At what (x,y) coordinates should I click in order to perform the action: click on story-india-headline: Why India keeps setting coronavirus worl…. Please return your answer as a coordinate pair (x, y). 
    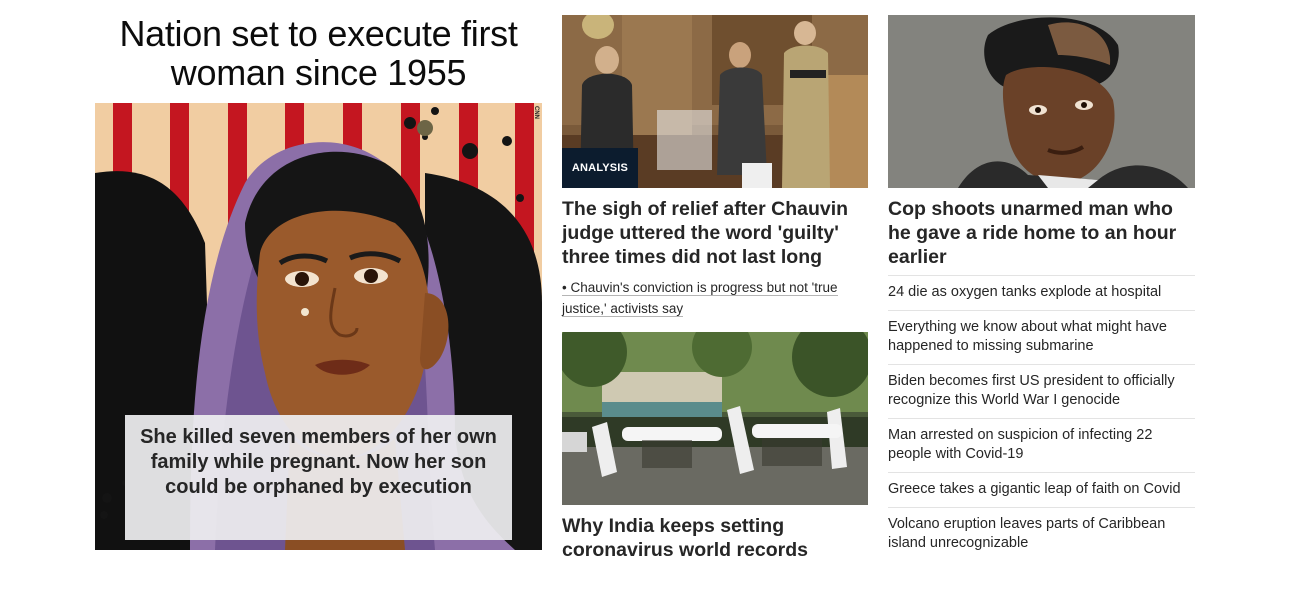
    Looking at the image, I should click on (715, 538).